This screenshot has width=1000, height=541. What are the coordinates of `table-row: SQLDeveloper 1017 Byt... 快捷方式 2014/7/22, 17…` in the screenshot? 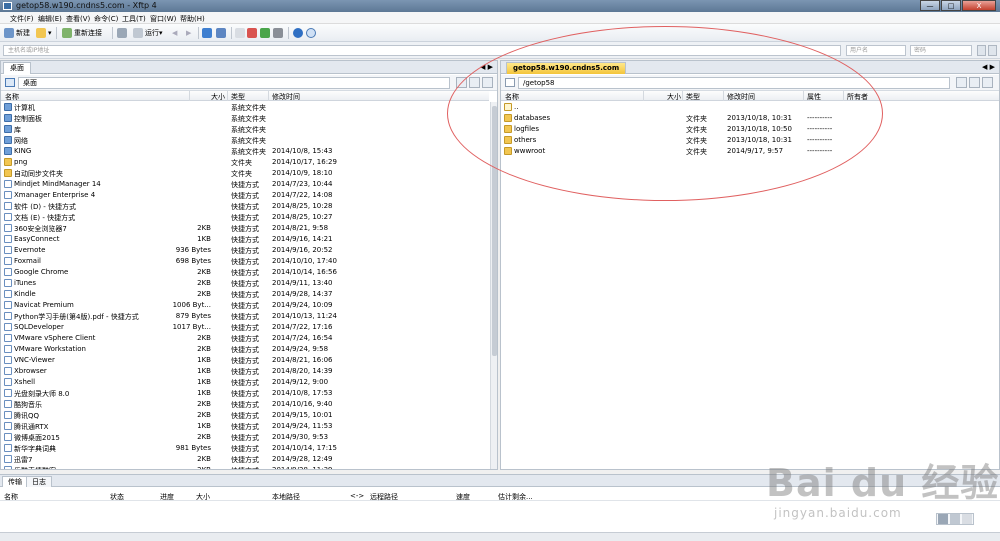 It's located at (245, 327).